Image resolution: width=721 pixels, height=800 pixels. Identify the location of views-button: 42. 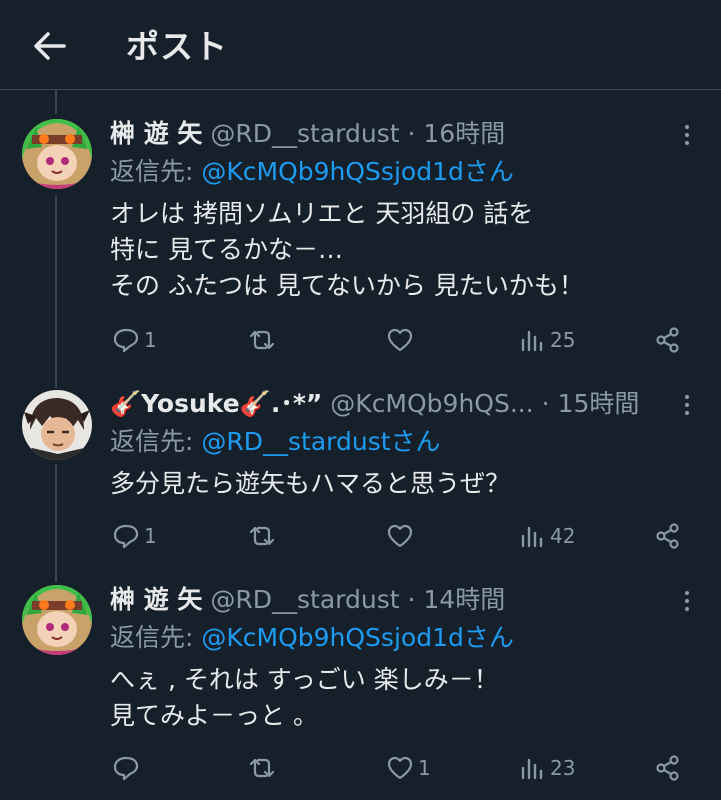
(546, 536).